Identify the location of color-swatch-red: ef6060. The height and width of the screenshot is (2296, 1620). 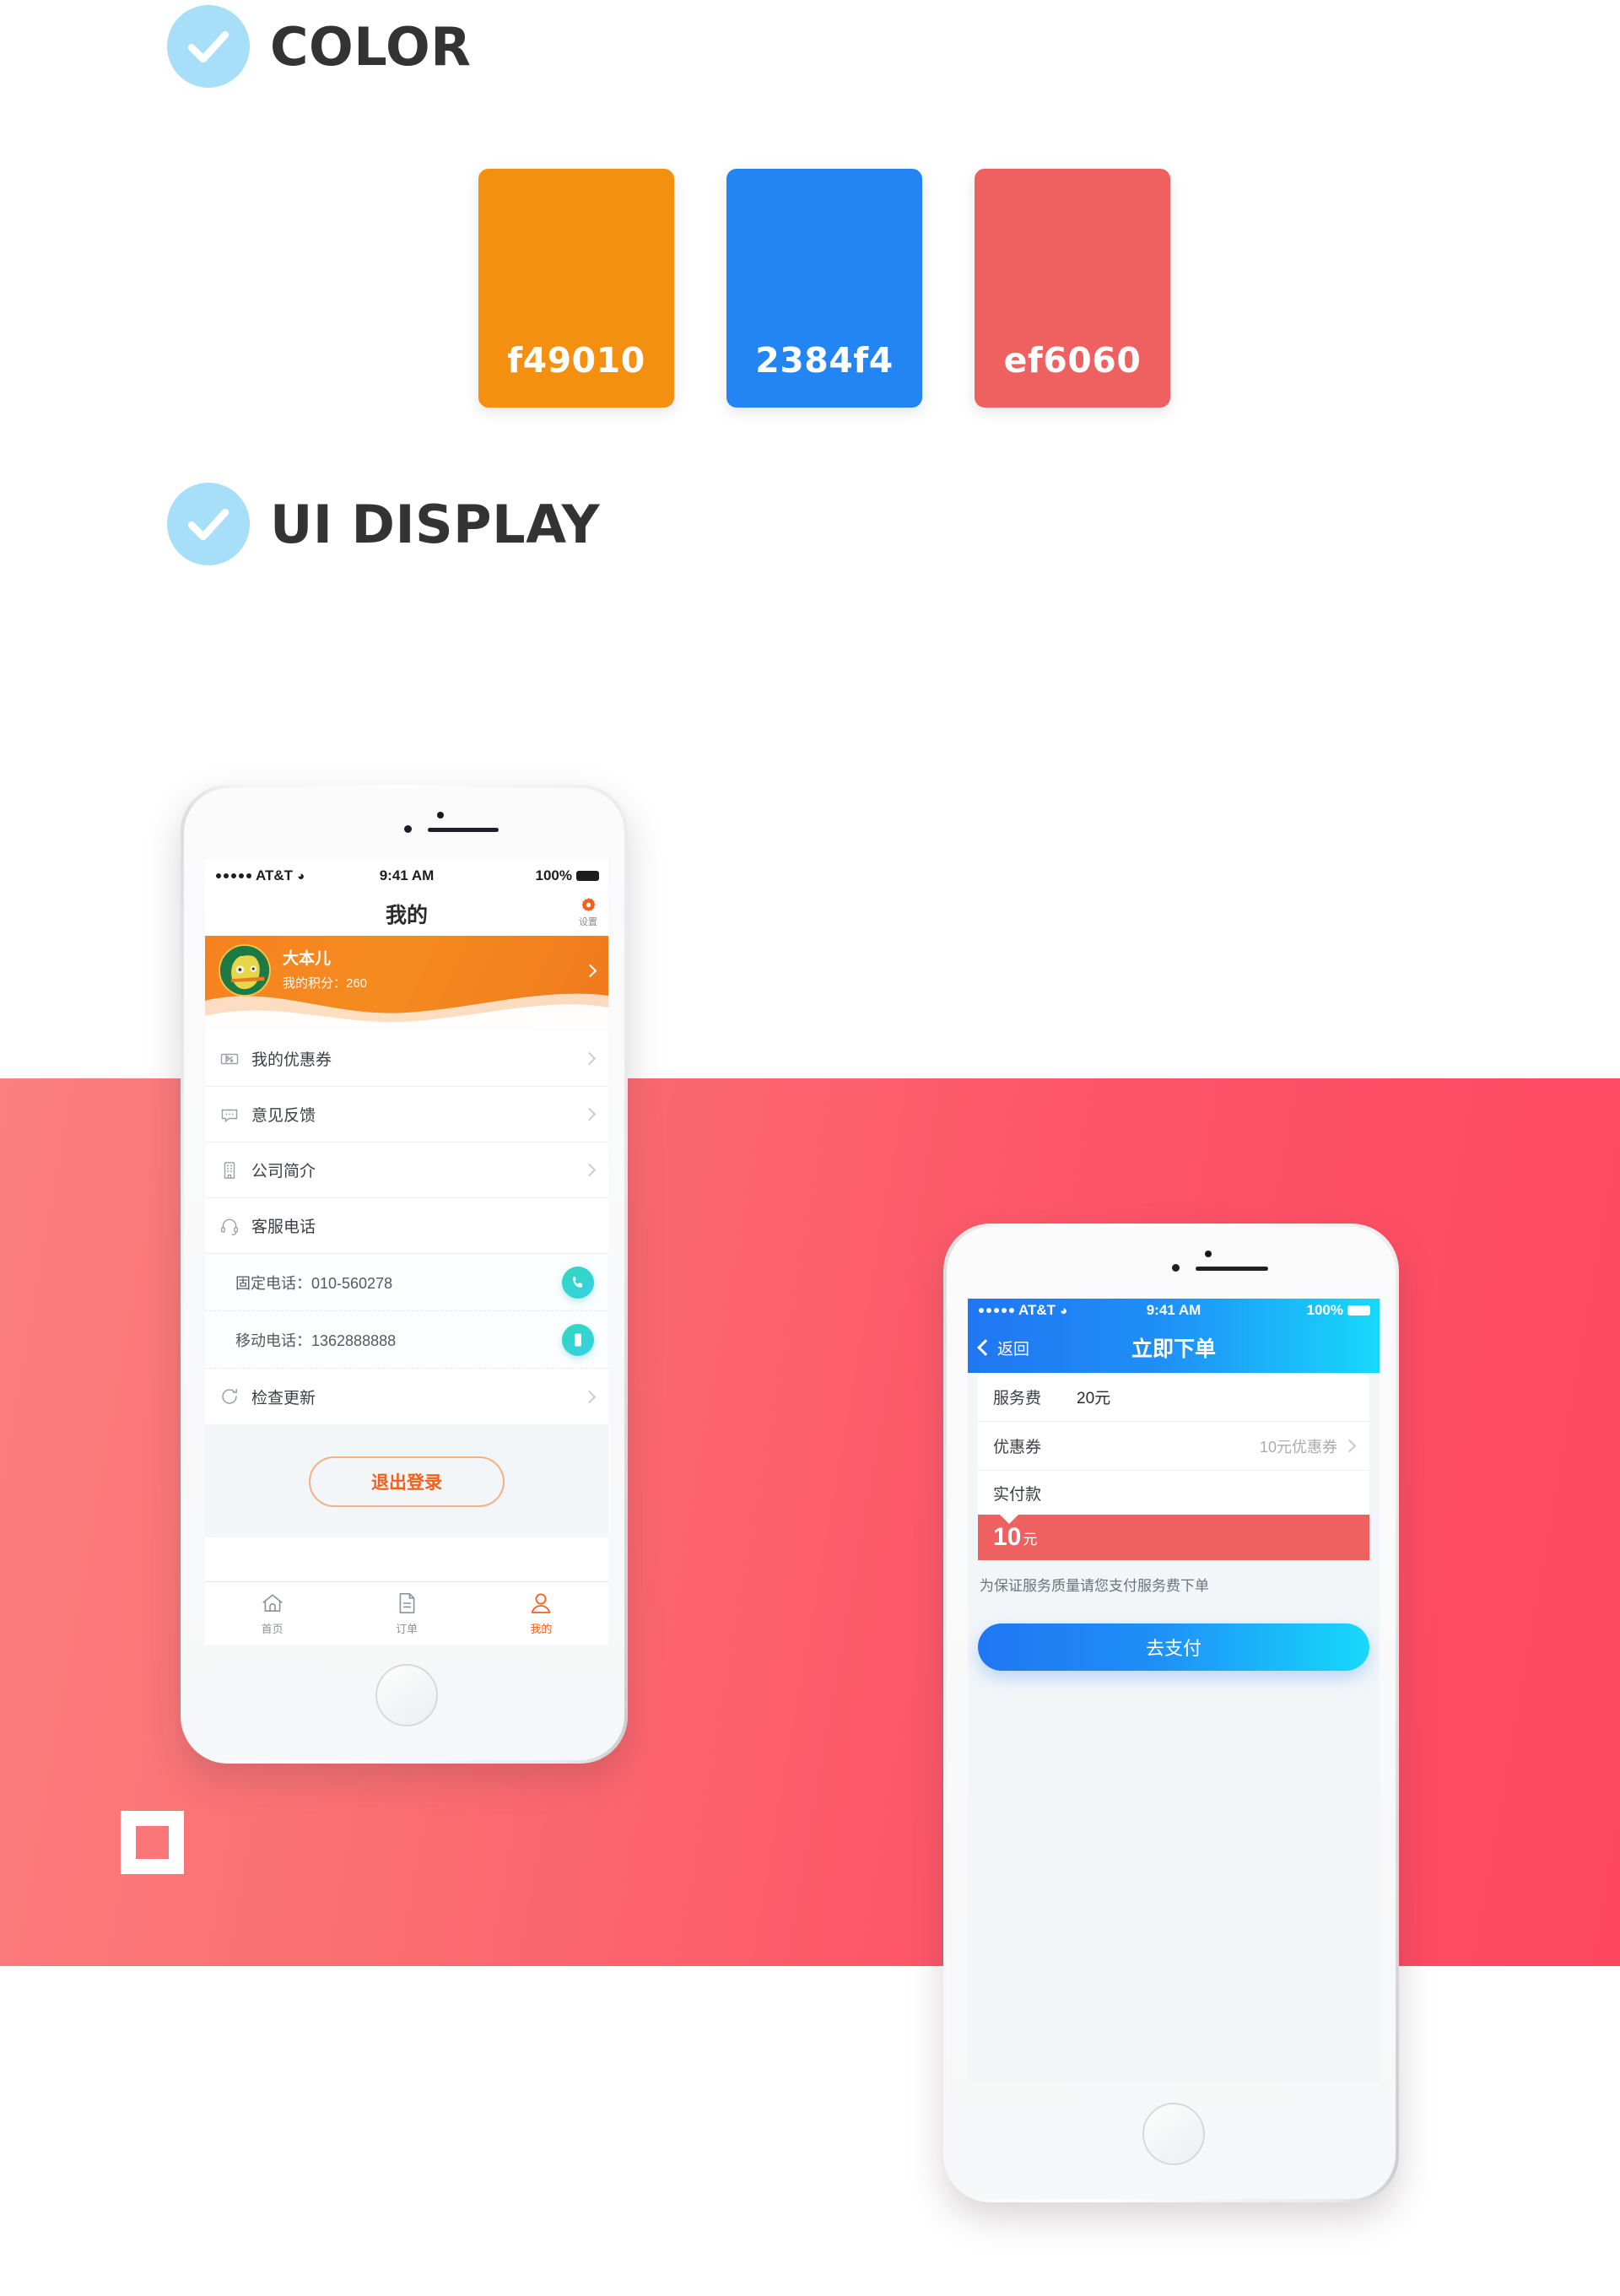
(1072, 288).